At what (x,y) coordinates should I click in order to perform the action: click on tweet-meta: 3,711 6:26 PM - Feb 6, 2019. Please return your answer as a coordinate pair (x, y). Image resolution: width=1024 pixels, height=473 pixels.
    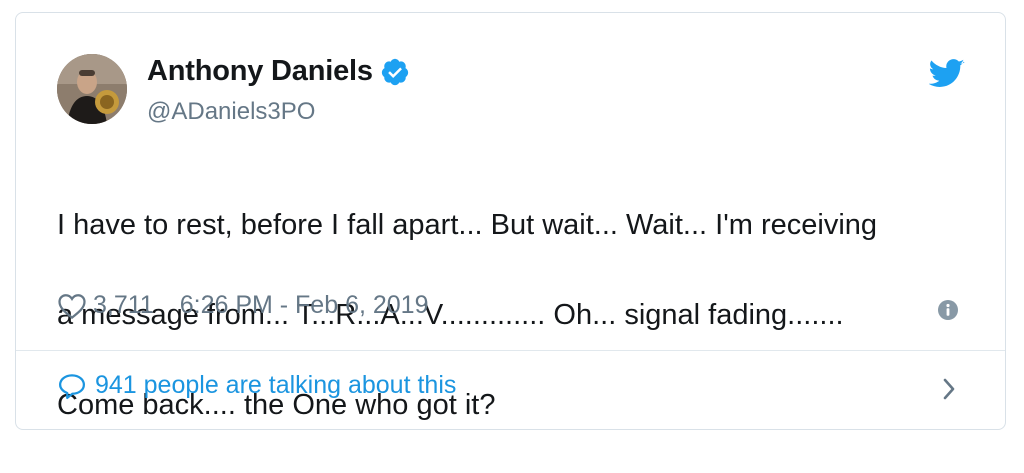
    Looking at the image, I should click on (242, 305).